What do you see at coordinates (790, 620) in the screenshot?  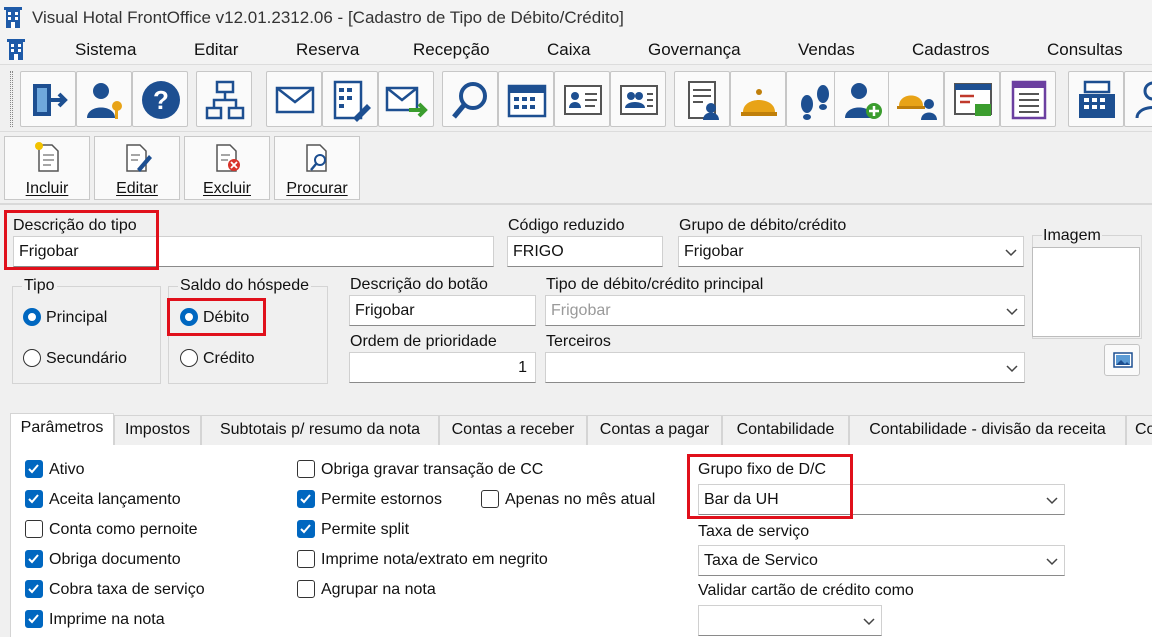 I see `validar-select` at bounding box center [790, 620].